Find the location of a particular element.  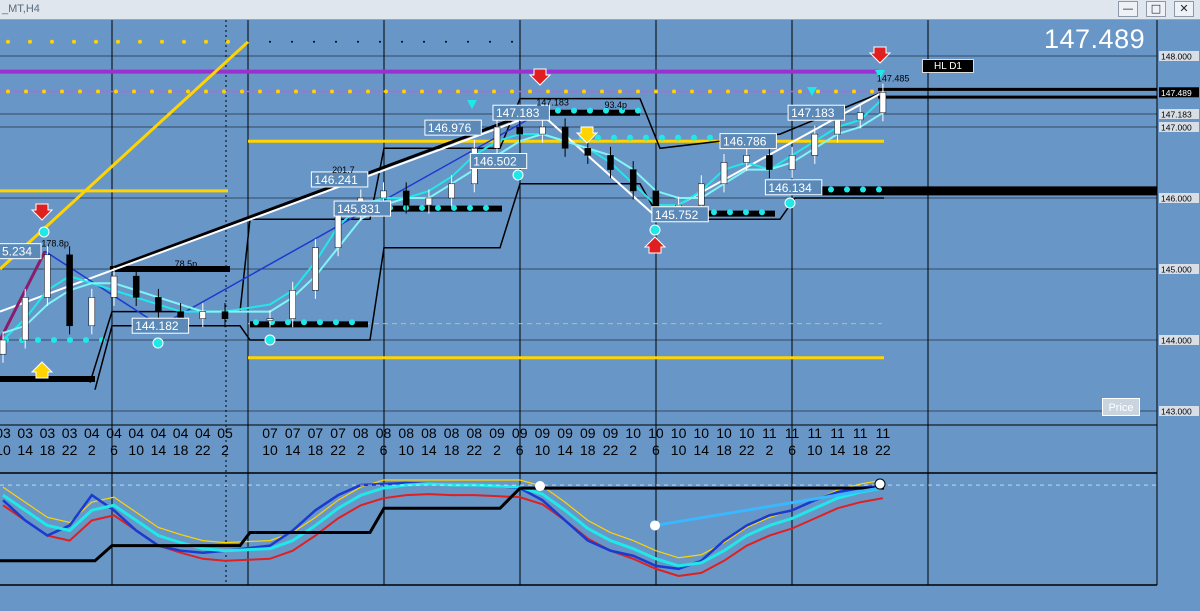

pip-label: 201.7 is located at coordinates (343, 170).